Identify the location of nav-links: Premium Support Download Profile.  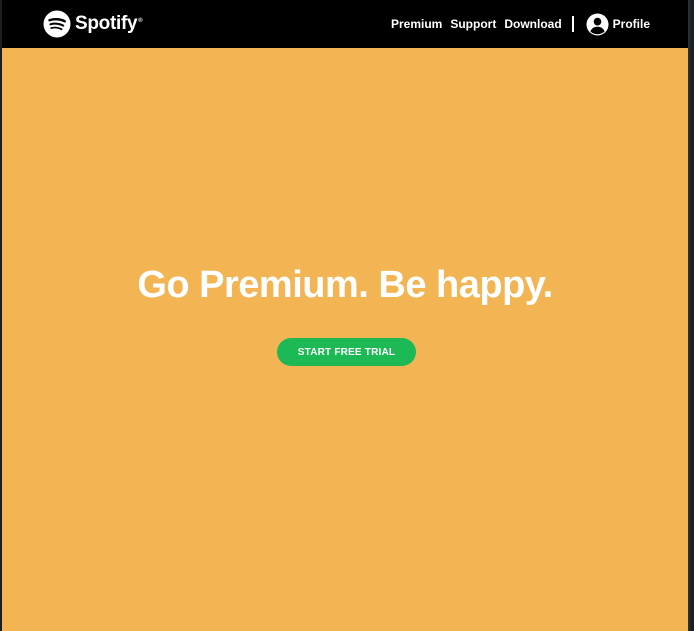
(520, 24).